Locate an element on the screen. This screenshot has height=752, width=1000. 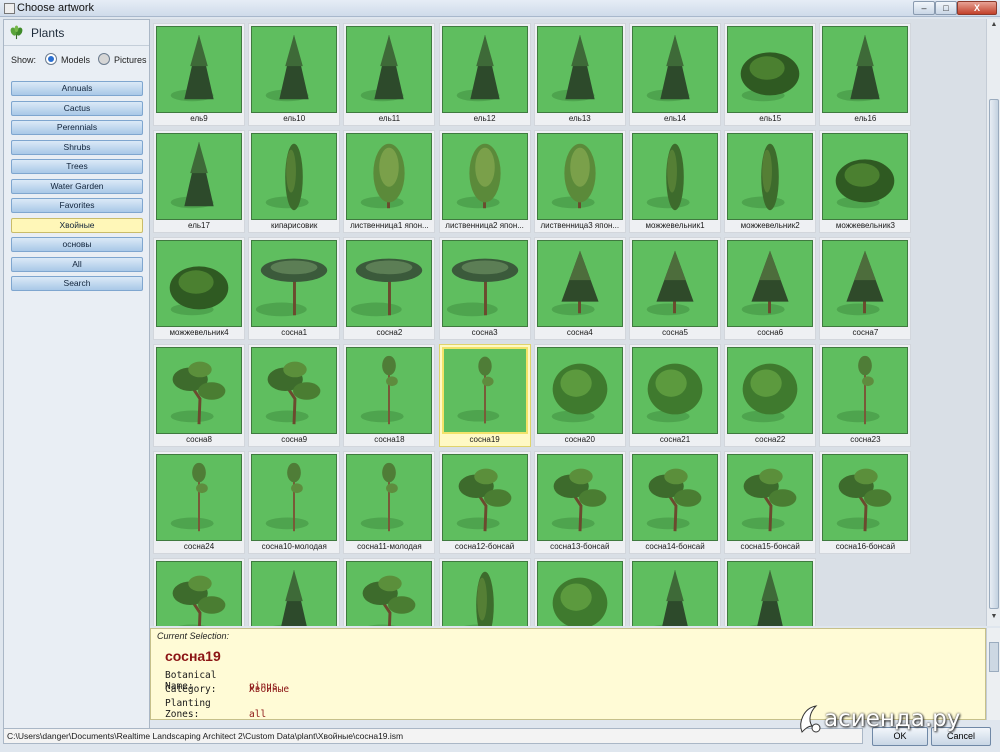
artwork-tile: ель13 is located at coordinates (579, 74).